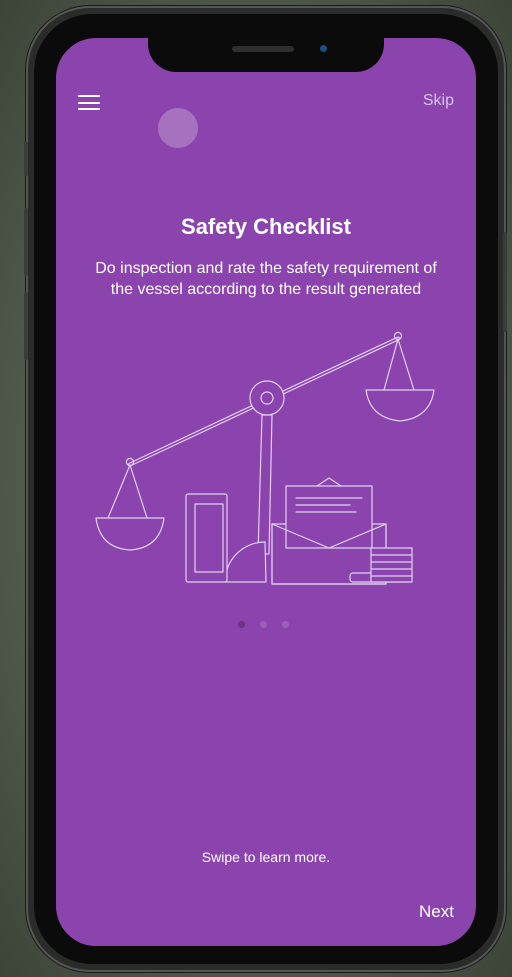 The width and height of the screenshot is (512, 977). Describe the element at coordinates (178, 128) in the screenshot. I see `touch-indicator` at that location.